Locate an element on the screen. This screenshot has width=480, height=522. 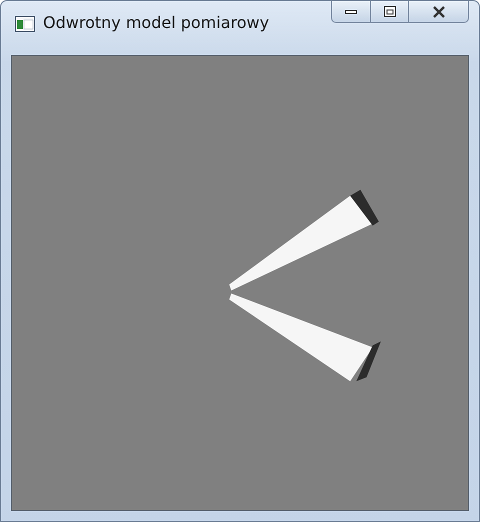
maximize-button is located at coordinates (390, 12).